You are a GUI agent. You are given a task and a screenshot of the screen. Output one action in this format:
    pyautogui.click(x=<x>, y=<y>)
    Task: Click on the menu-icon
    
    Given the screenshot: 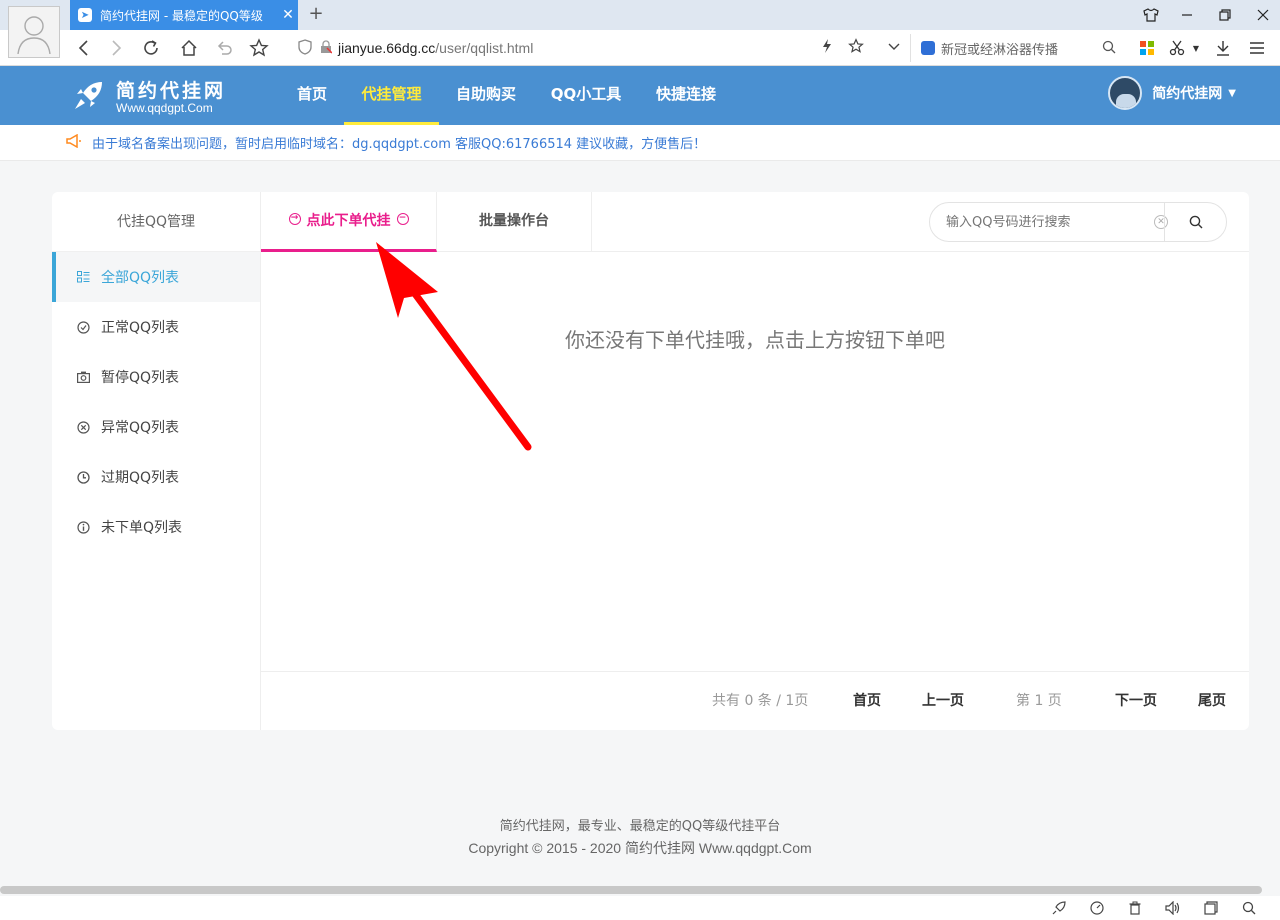 What is the action you would take?
    pyautogui.click(x=1257, y=48)
    